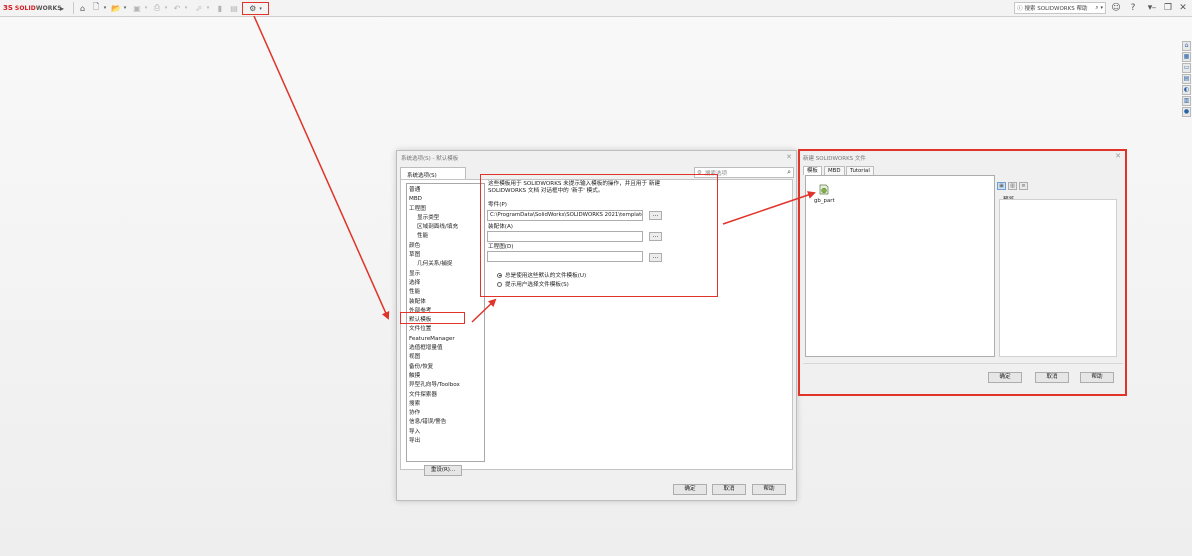 The image size is (1192, 556). Describe the element at coordinates (769, 208) in the screenshot. I see `arrow-panel-to-new-dialog` at that location.